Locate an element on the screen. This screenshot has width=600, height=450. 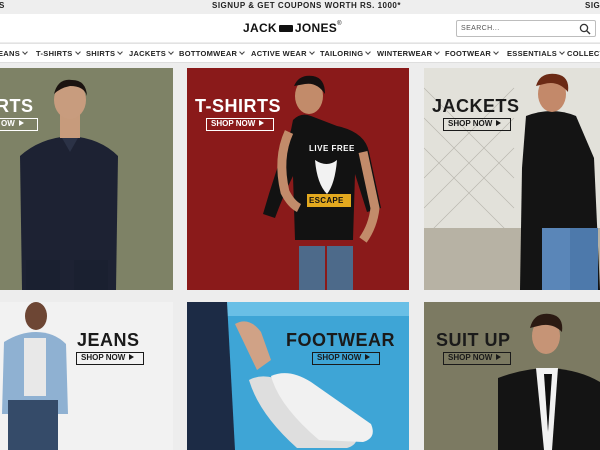
tshirt-print-text-top: LIVE FREE is located at coordinates (332, 148).